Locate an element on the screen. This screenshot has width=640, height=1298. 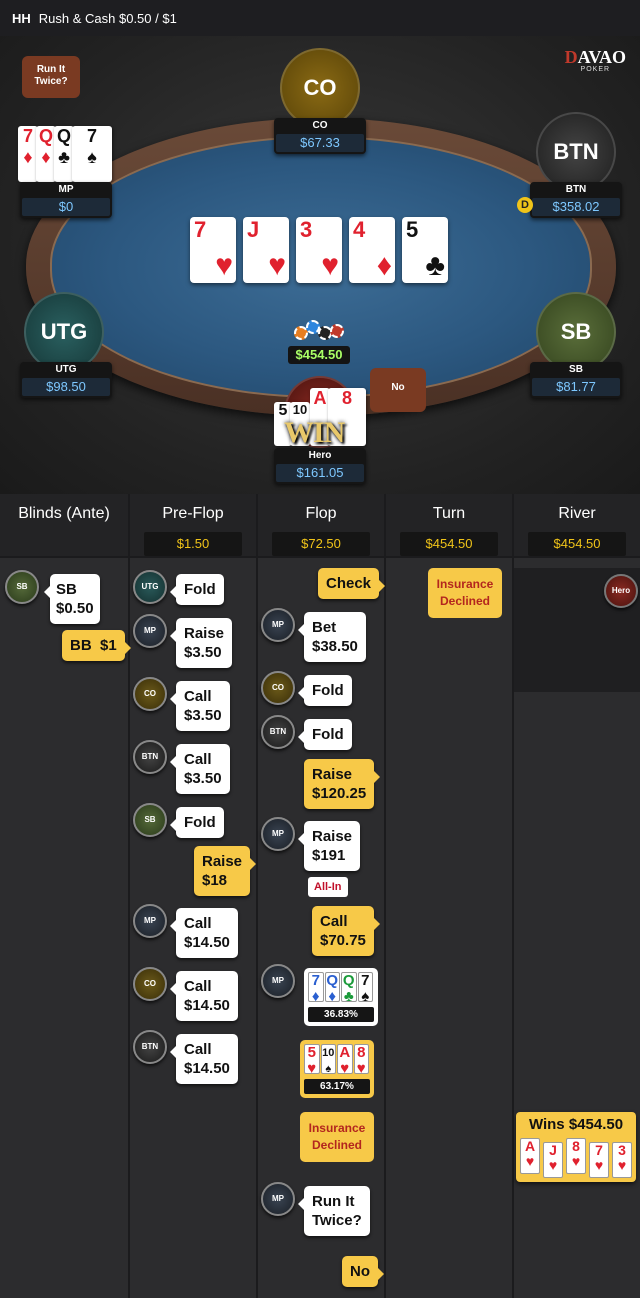
river-win-box: Wins $454.50 A ♥ J ♥ 8 ♥ 7 ♥ 3 ♥ is located at coordinates (576, 1147).